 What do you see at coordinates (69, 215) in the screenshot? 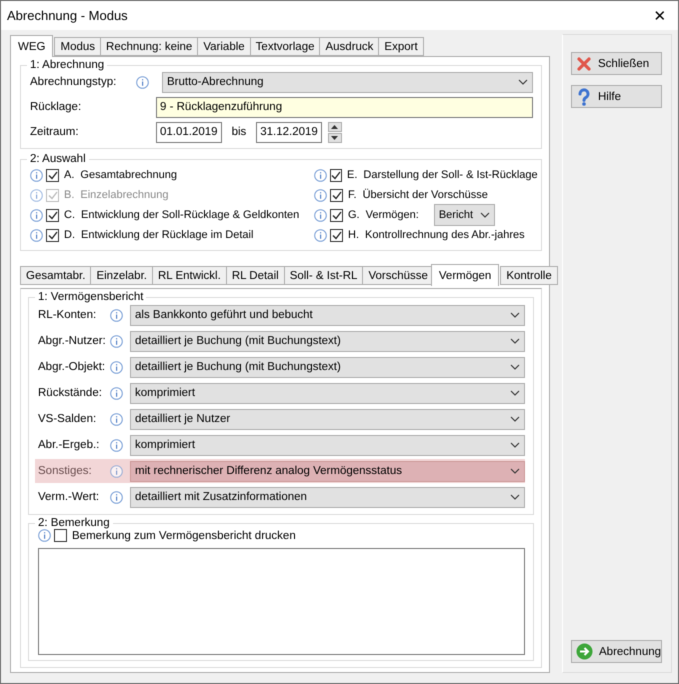
I see `checkbox-label: C.` at bounding box center [69, 215].